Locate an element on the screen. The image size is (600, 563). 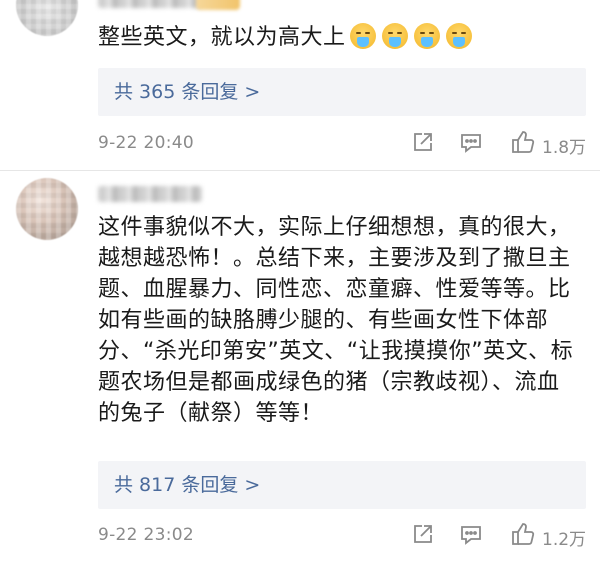
timestamp: 9-22 20:40 is located at coordinates (146, 143).